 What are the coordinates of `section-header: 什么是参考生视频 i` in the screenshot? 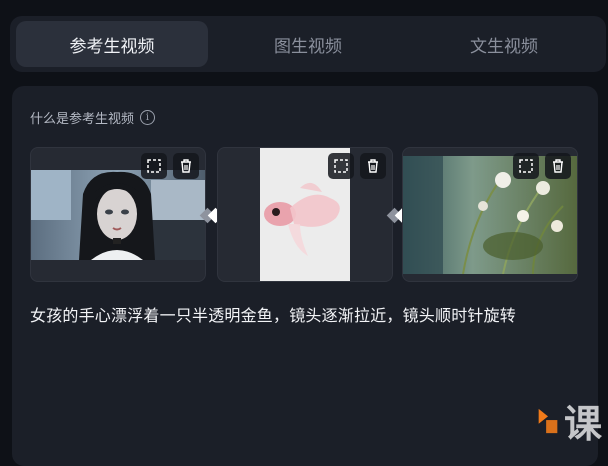 It's located at (93, 117).